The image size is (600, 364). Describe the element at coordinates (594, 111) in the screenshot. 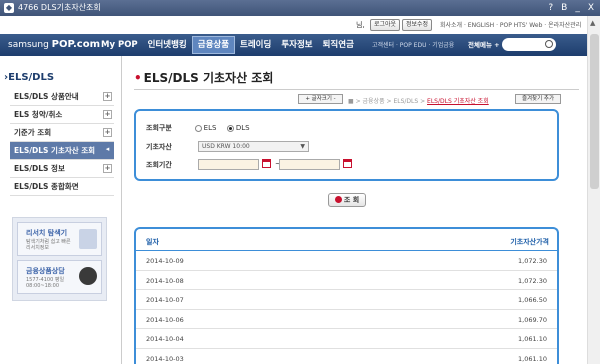

I see `scroll-thumb` at that location.